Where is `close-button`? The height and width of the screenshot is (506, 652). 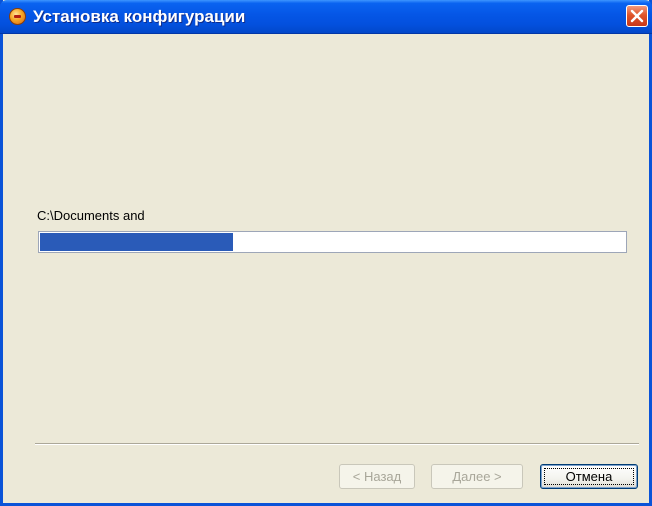
close-button is located at coordinates (637, 16).